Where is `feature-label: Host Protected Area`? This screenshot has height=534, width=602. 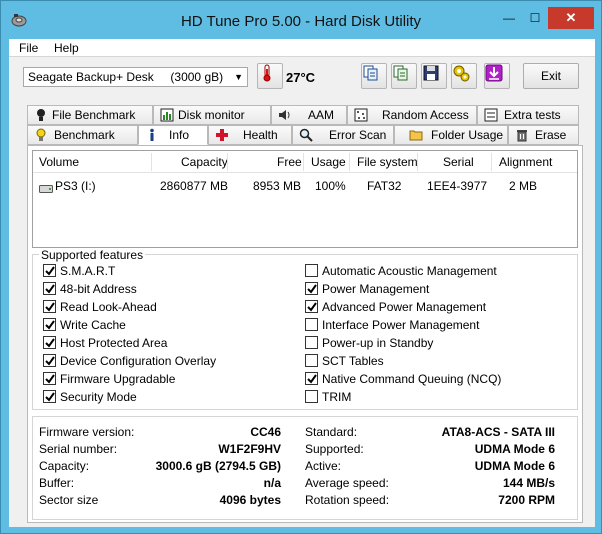
feature-label: Host Protected Area is located at coordinates (114, 343).